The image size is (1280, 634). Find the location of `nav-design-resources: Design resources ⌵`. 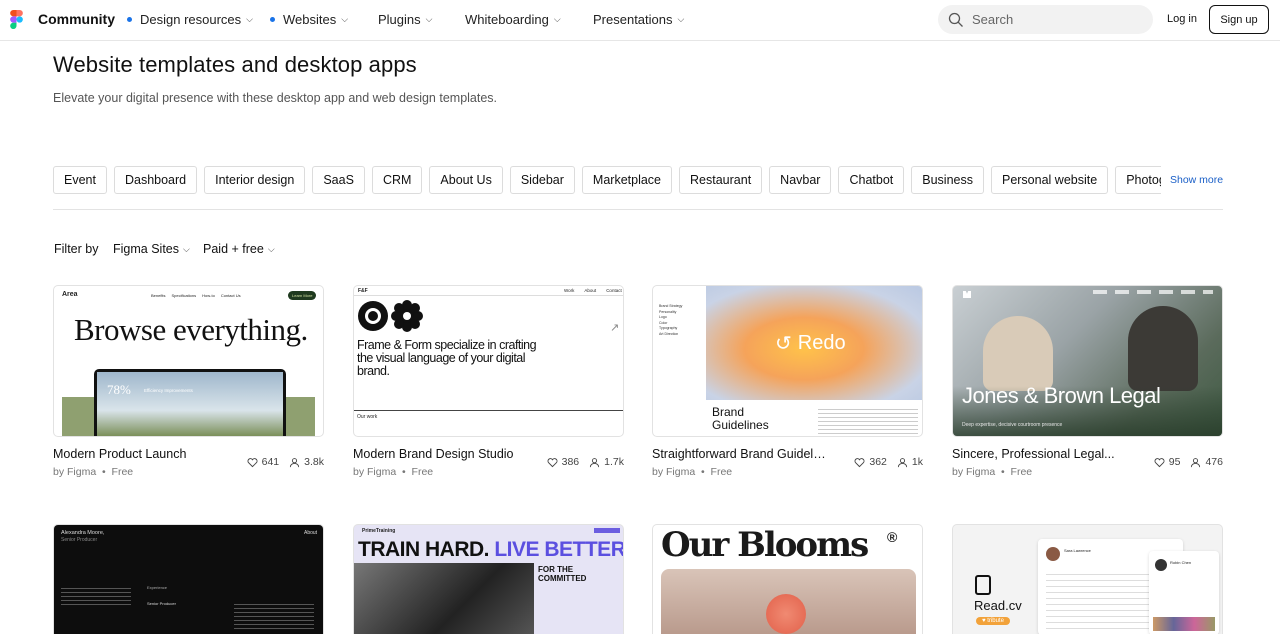

nav-design-resources: Design resources ⌵ is located at coordinates (190, 19).